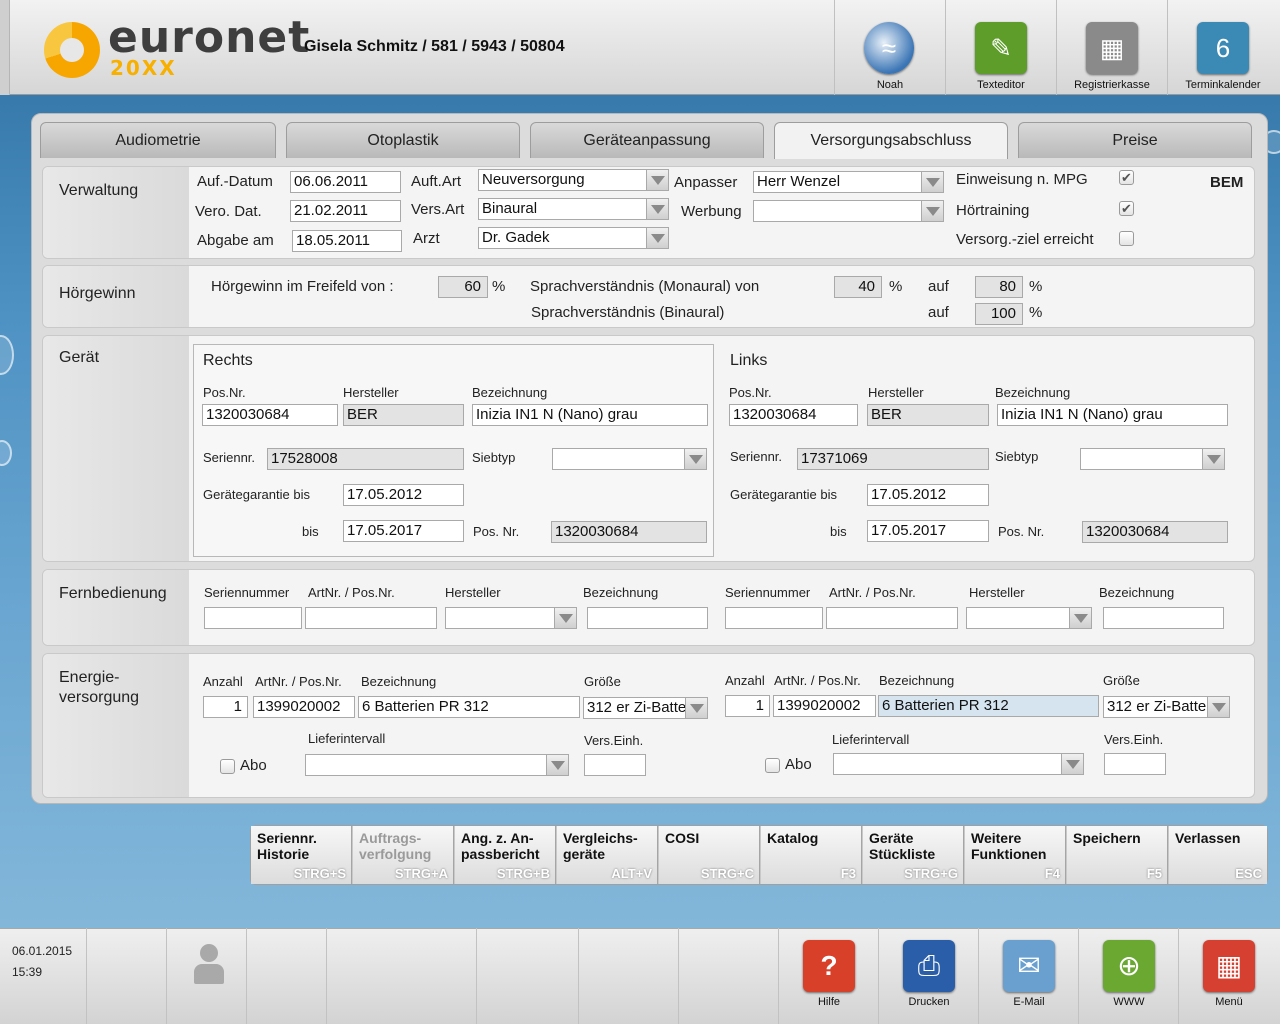 The width and height of the screenshot is (1280, 1024). I want to click on rechts-seriennr-field: 17528008, so click(365, 459).